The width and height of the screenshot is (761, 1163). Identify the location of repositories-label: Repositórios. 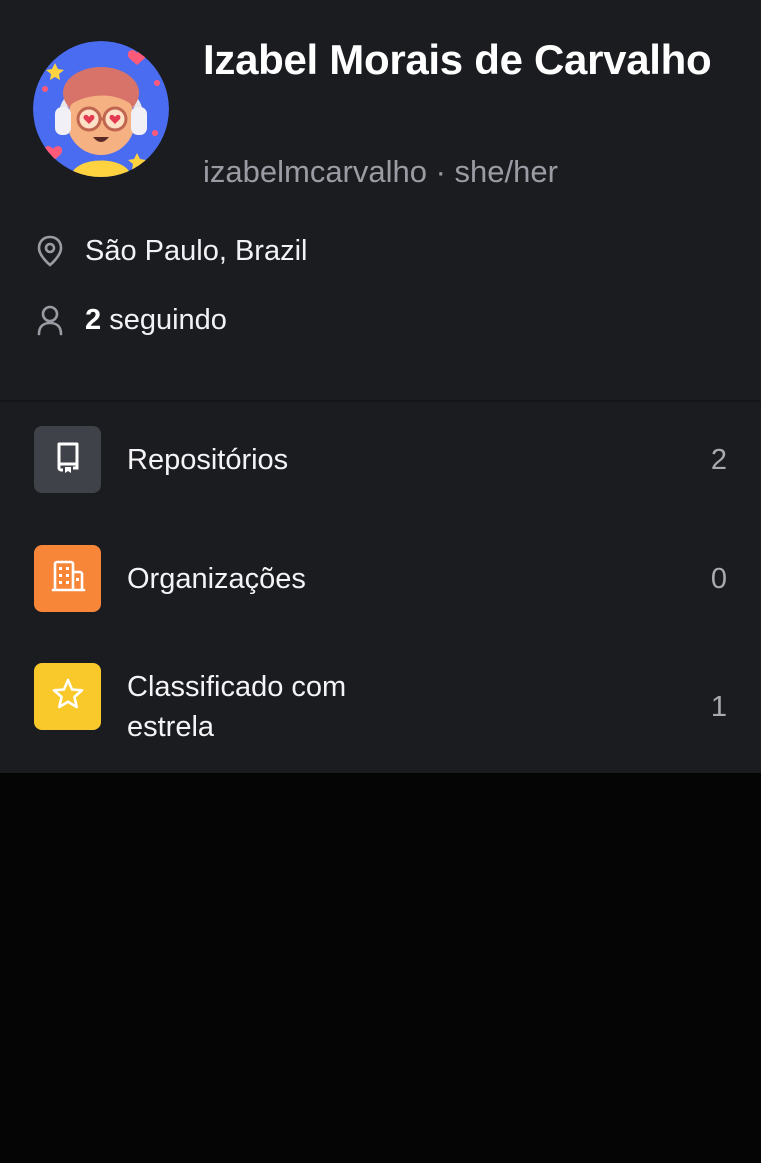
(208, 460).